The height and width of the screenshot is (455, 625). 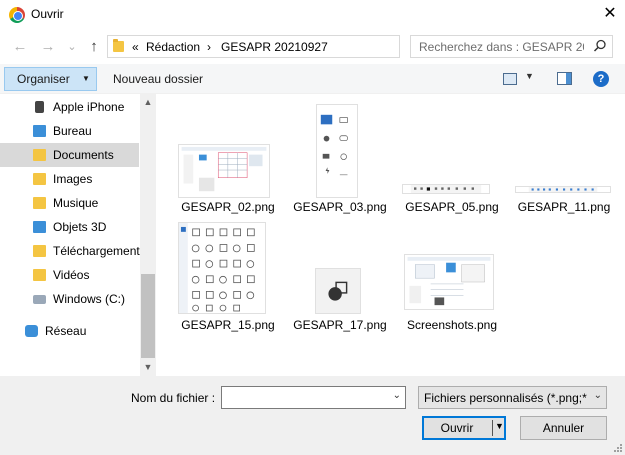 What do you see at coordinates (340, 207) in the screenshot?
I see `file-name: GESAPR_03.png` at bounding box center [340, 207].